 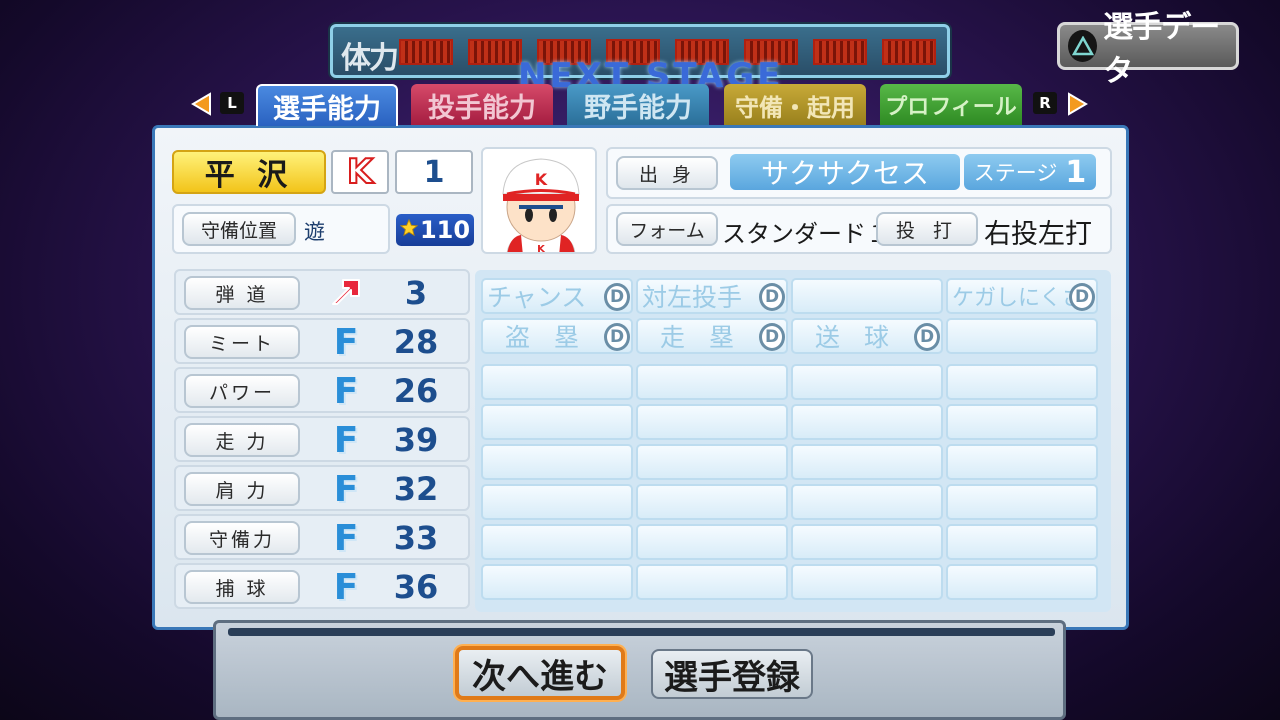 I want to click on position-label: 守備位置, so click(x=239, y=229).